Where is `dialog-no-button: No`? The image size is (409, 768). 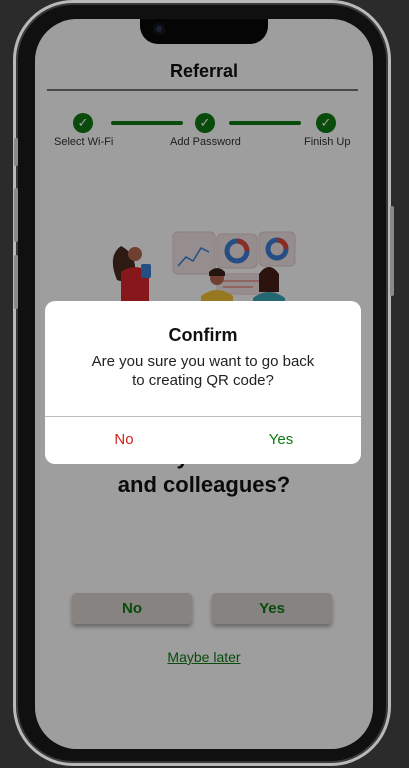 dialog-no-button: No is located at coordinates (124, 439).